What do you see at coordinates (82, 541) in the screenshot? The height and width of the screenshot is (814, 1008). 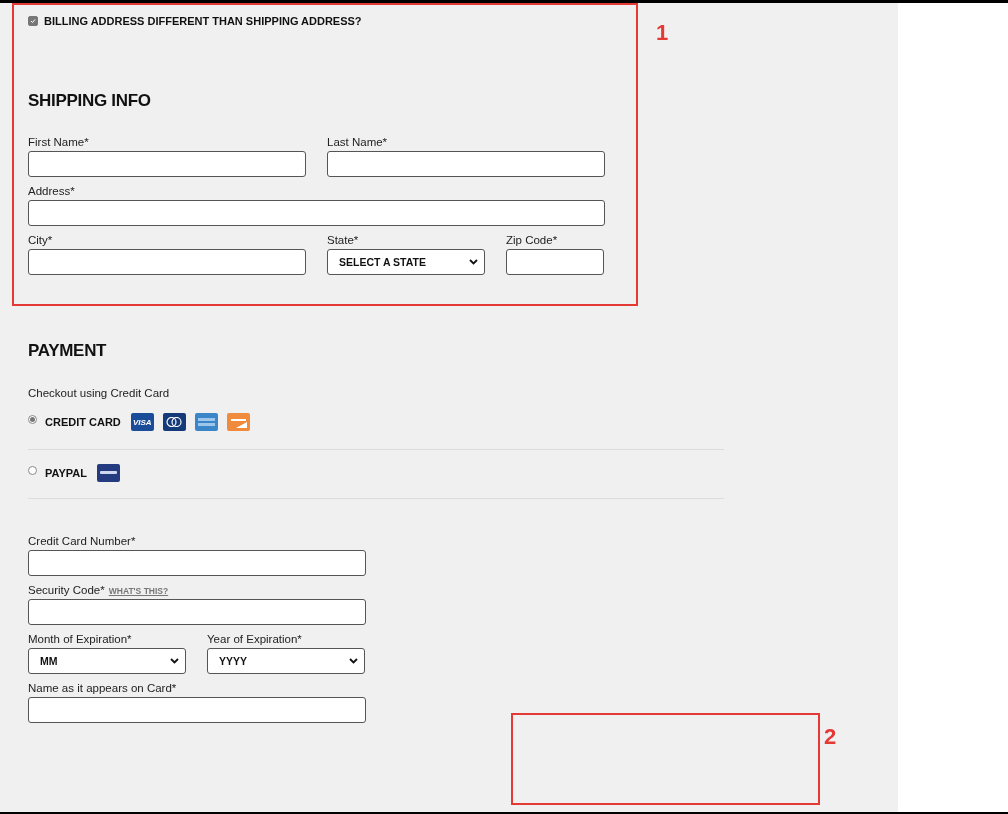 I see `field-label: Credit Card Number*` at bounding box center [82, 541].